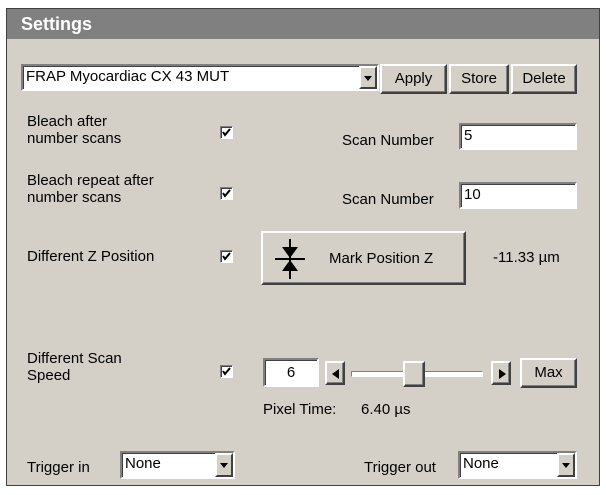 The width and height of the screenshot is (606, 495). Describe the element at coordinates (303, 24) in the screenshot. I see `panel-title: Settings` at that location.